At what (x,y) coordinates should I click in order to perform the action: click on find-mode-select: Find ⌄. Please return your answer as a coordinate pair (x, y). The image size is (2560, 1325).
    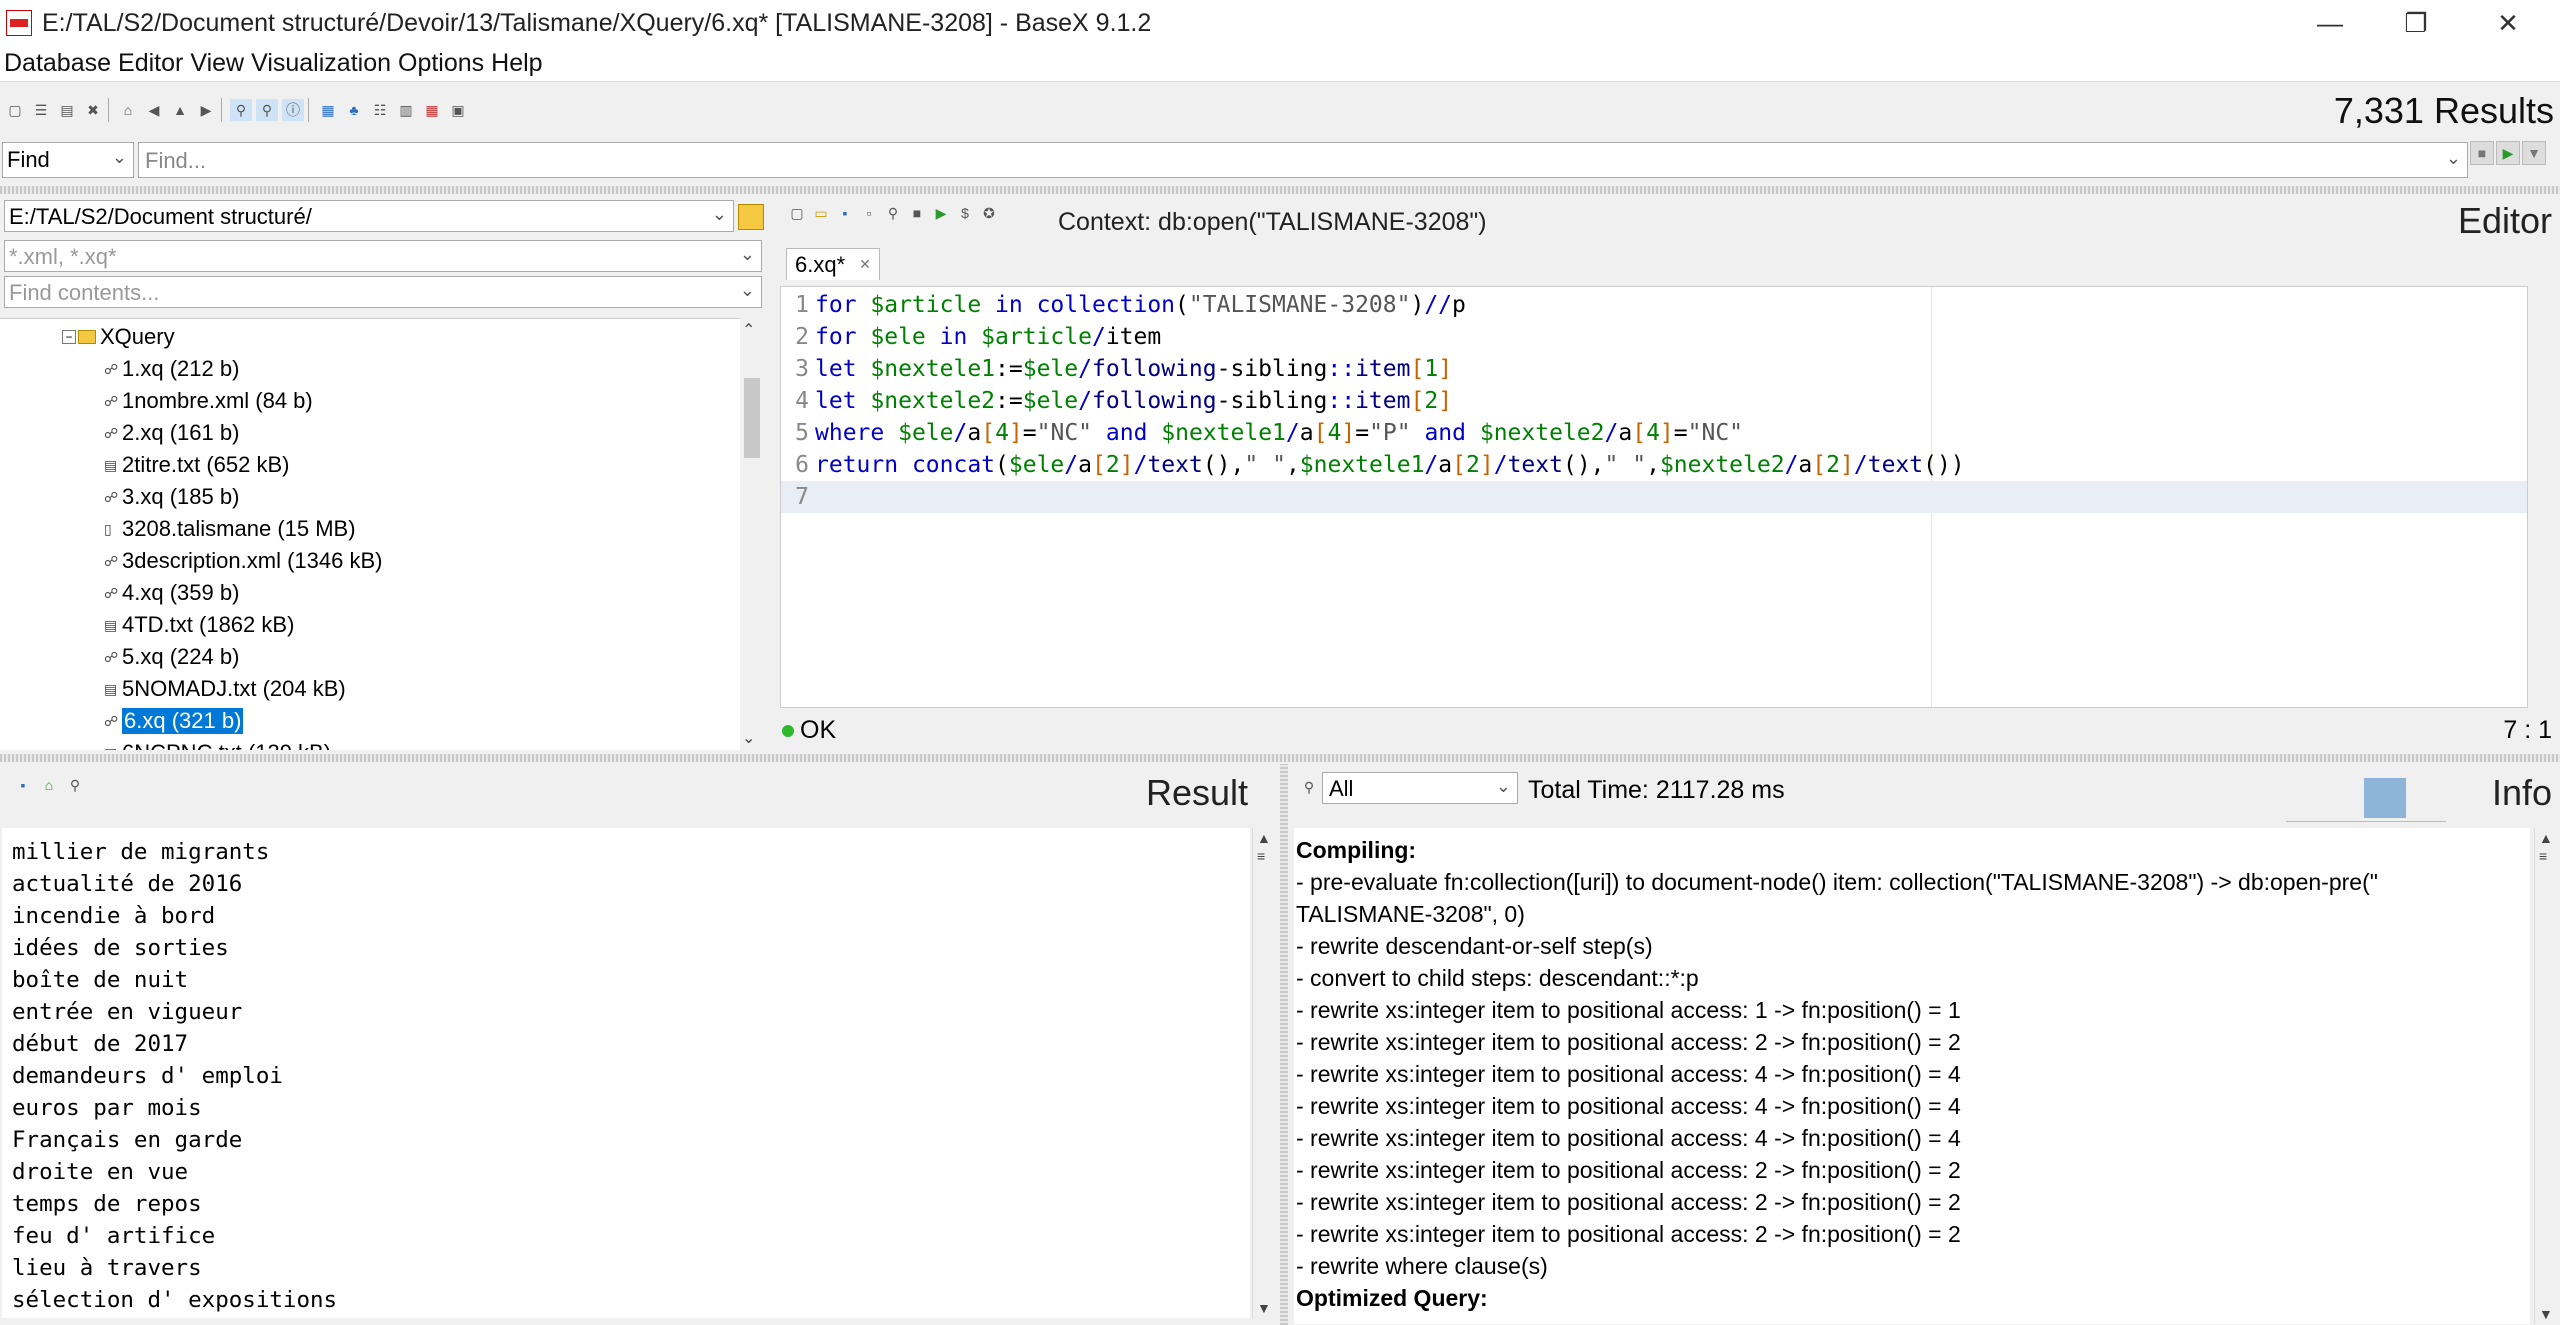
    Looking at the image, I should click on (68, 160).